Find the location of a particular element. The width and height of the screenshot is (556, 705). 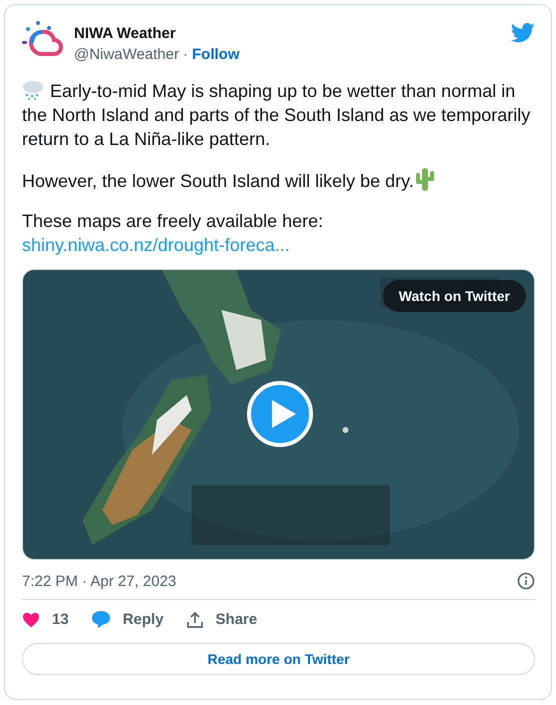

share-button: Share is located at coordinates (222, 619).